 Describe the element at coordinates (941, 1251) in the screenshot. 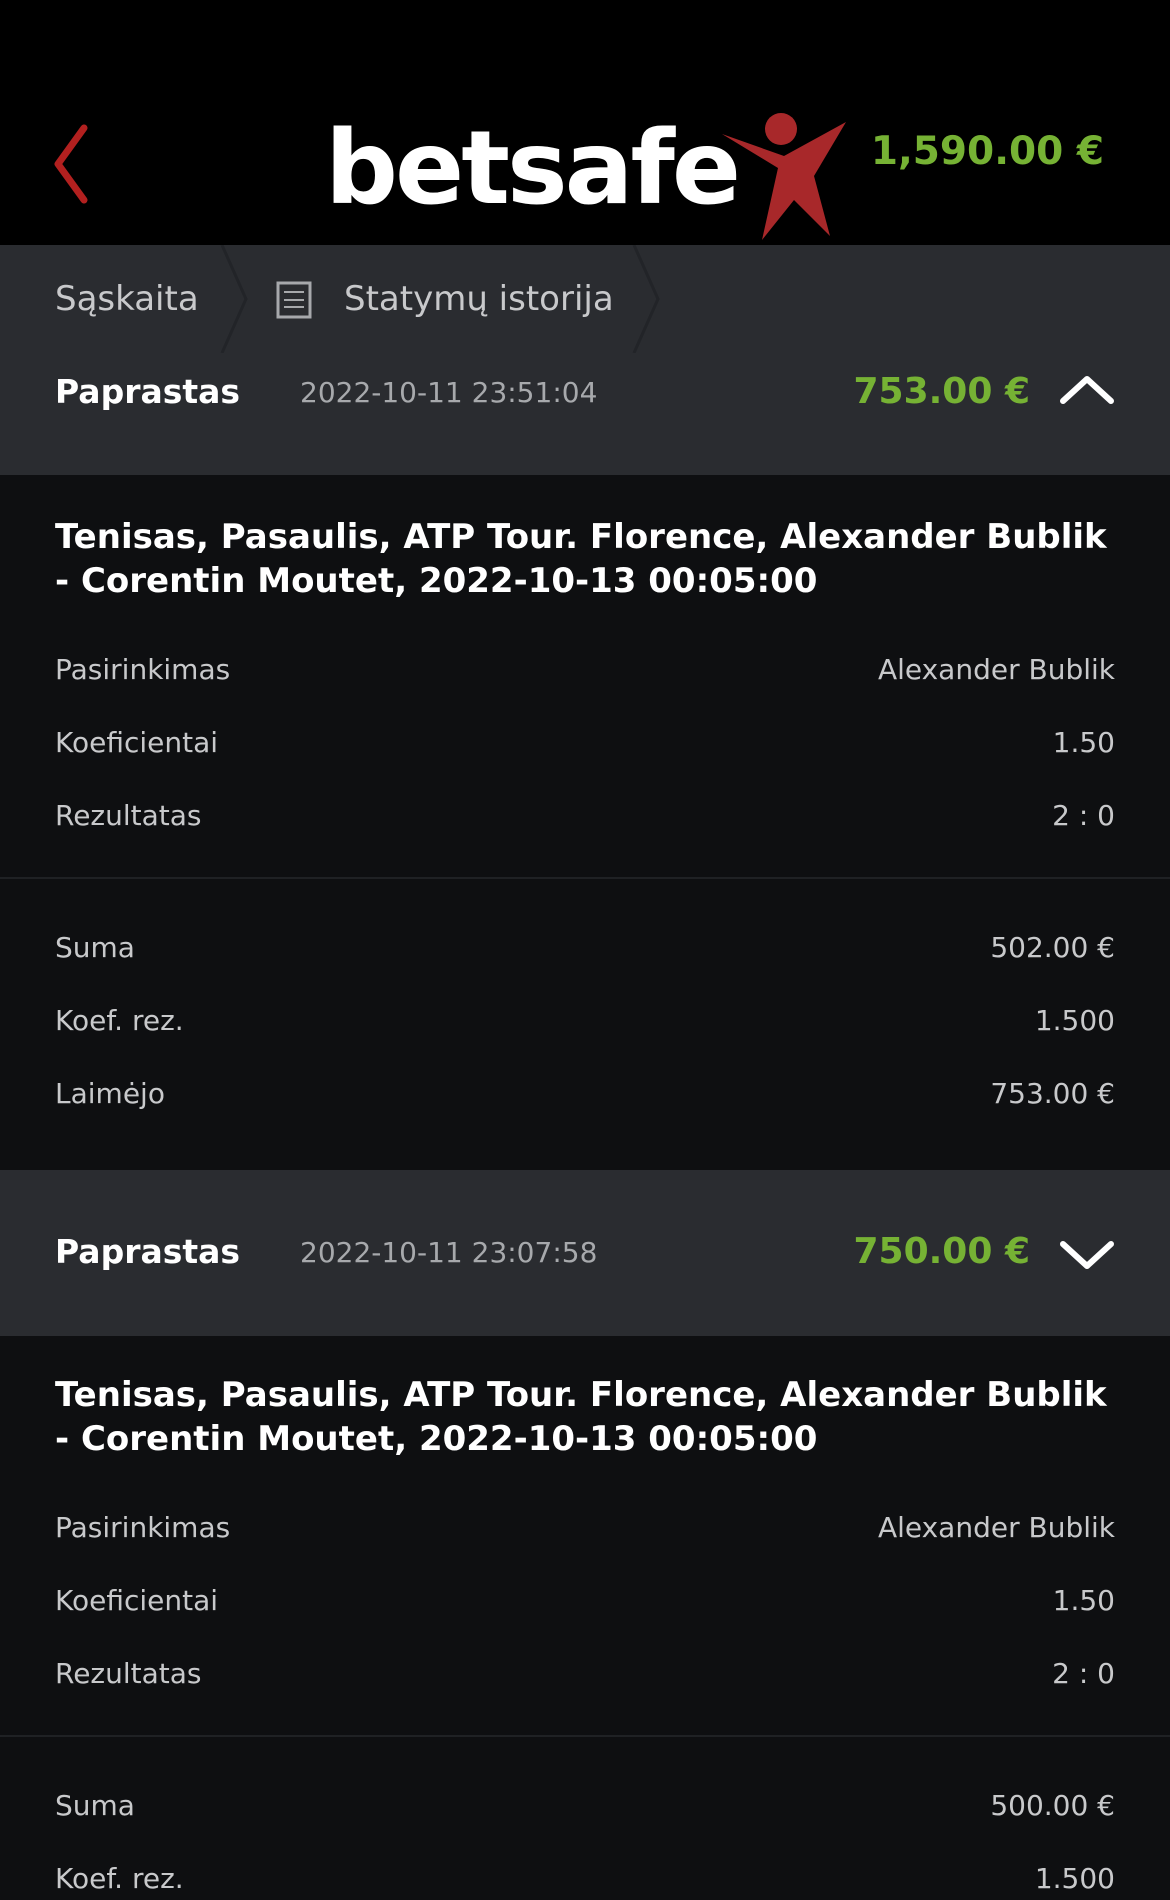

I see `bet-amount: 750.00 €` at that location.